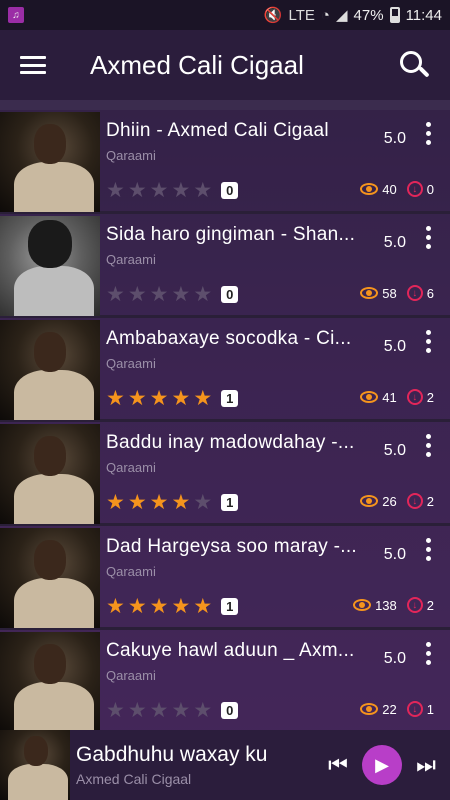 The image size is (450, 800). I want to click on skip-next-icon: ⏭, so click(426, 765).